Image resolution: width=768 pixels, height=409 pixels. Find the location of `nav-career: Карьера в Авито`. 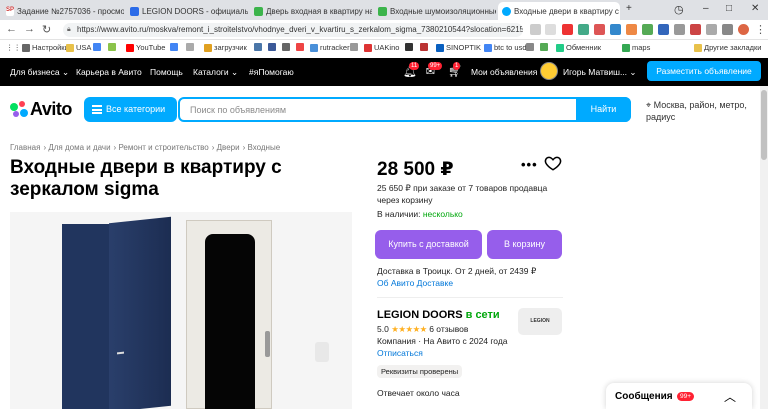

nav-career: Карьера в Авито is located at coordinates (109, 72).